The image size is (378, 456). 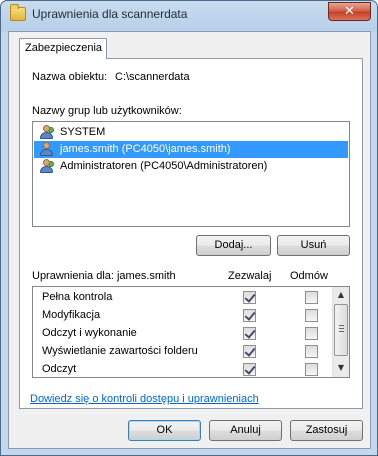 I want to click on permission-name: Pełna kontrola, so click(x=77, y=297).